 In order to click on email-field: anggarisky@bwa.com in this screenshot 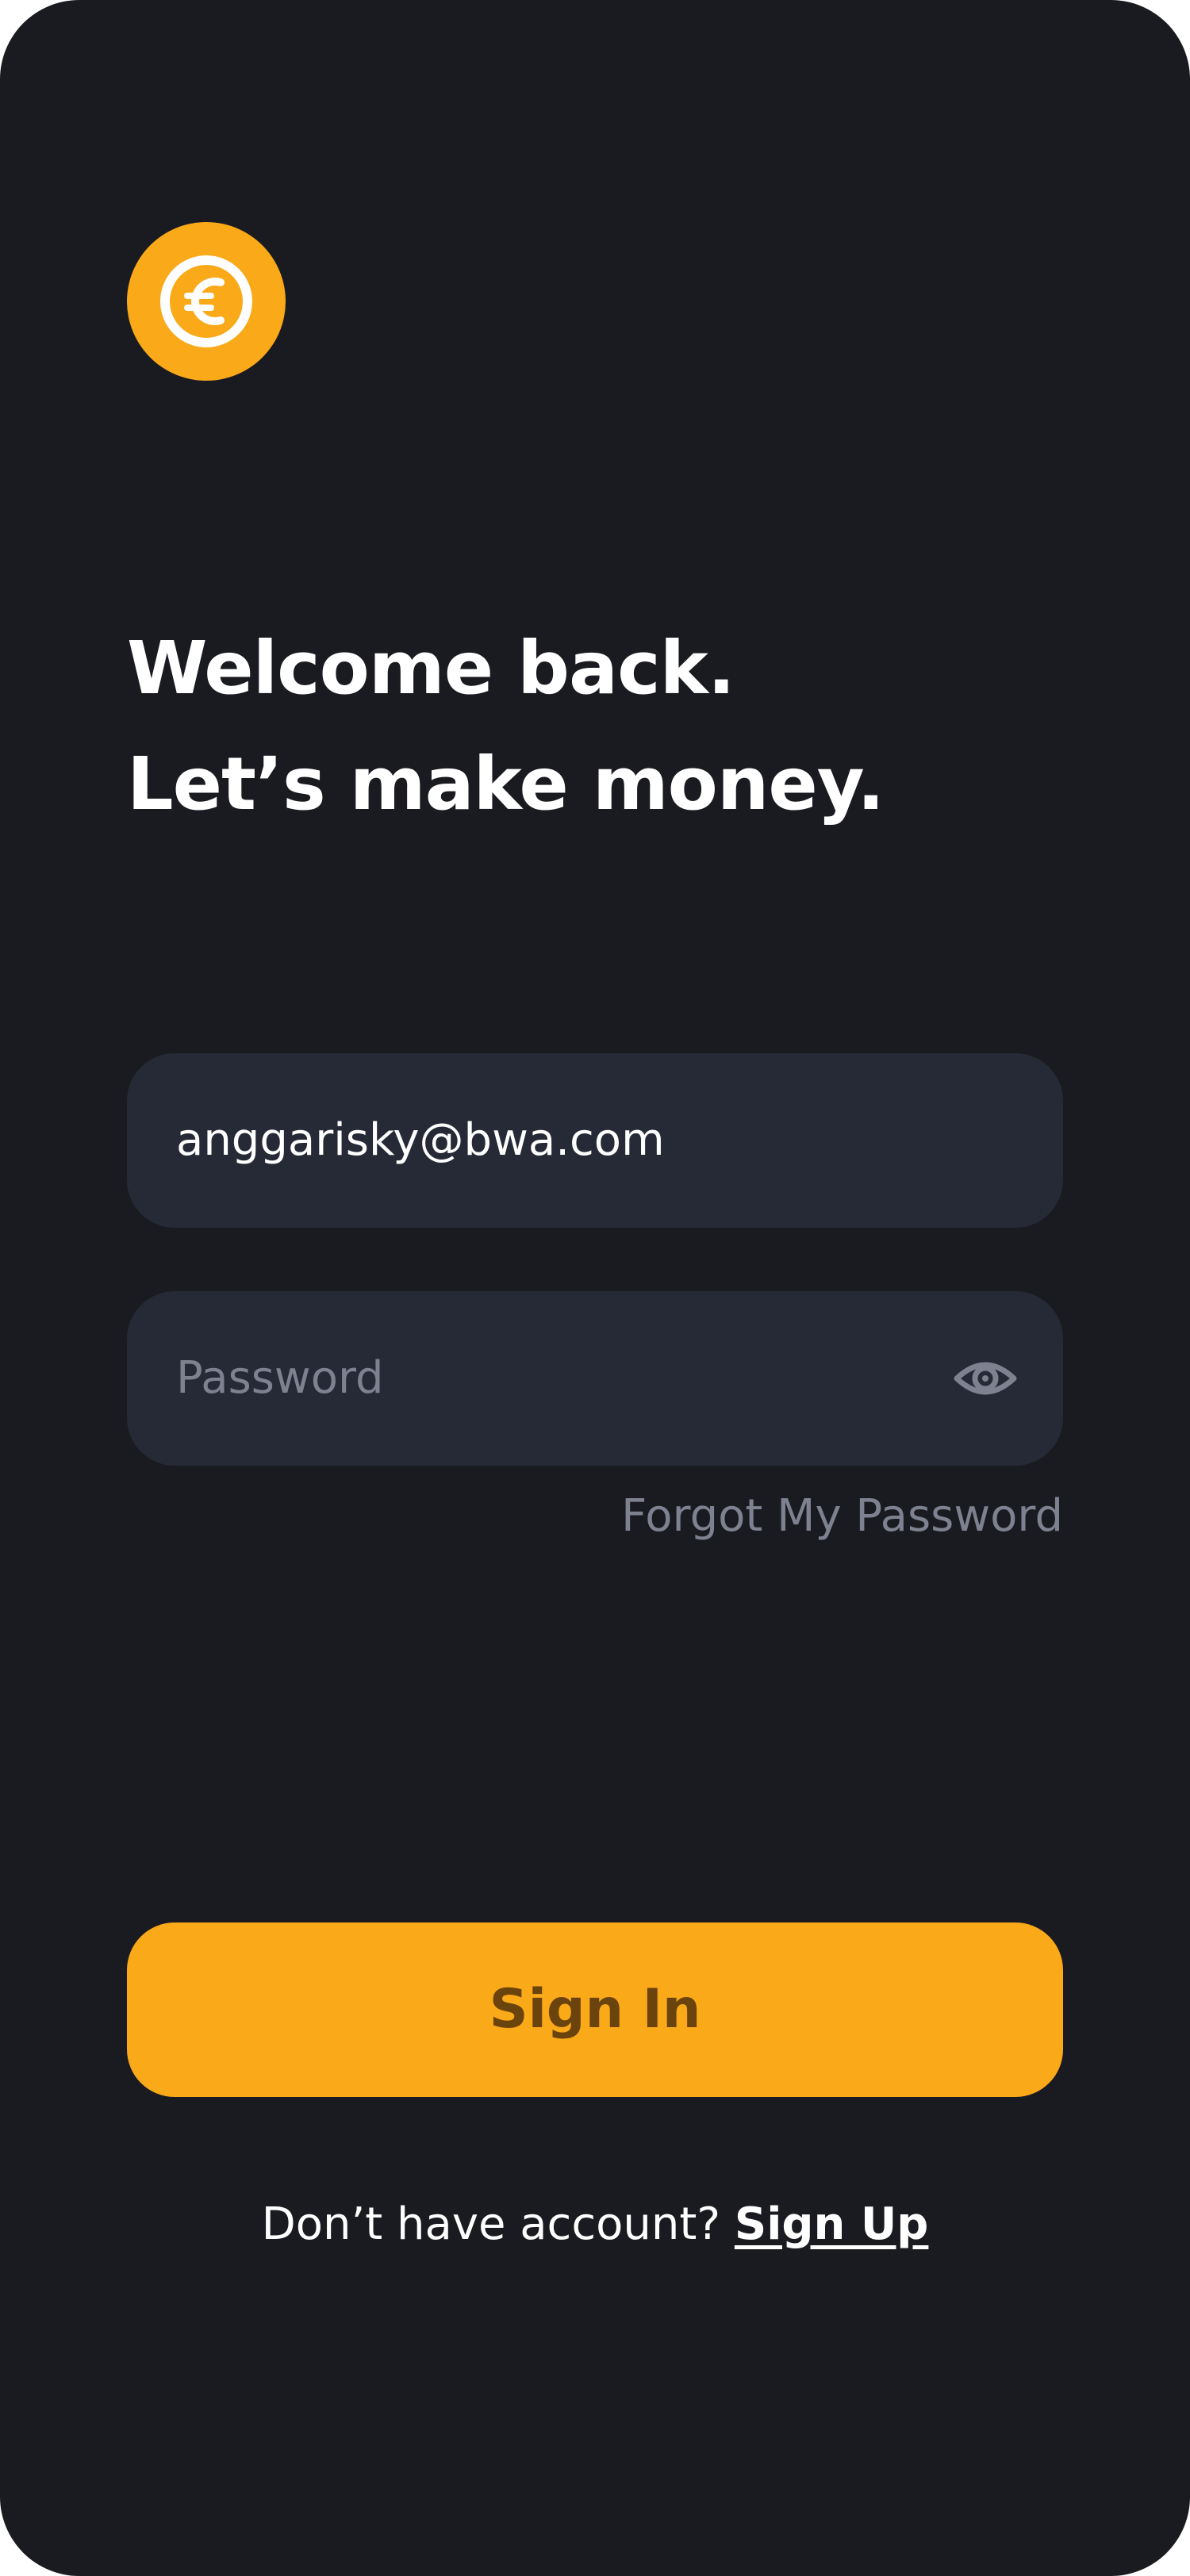, I will do `click(595, 1140)`.